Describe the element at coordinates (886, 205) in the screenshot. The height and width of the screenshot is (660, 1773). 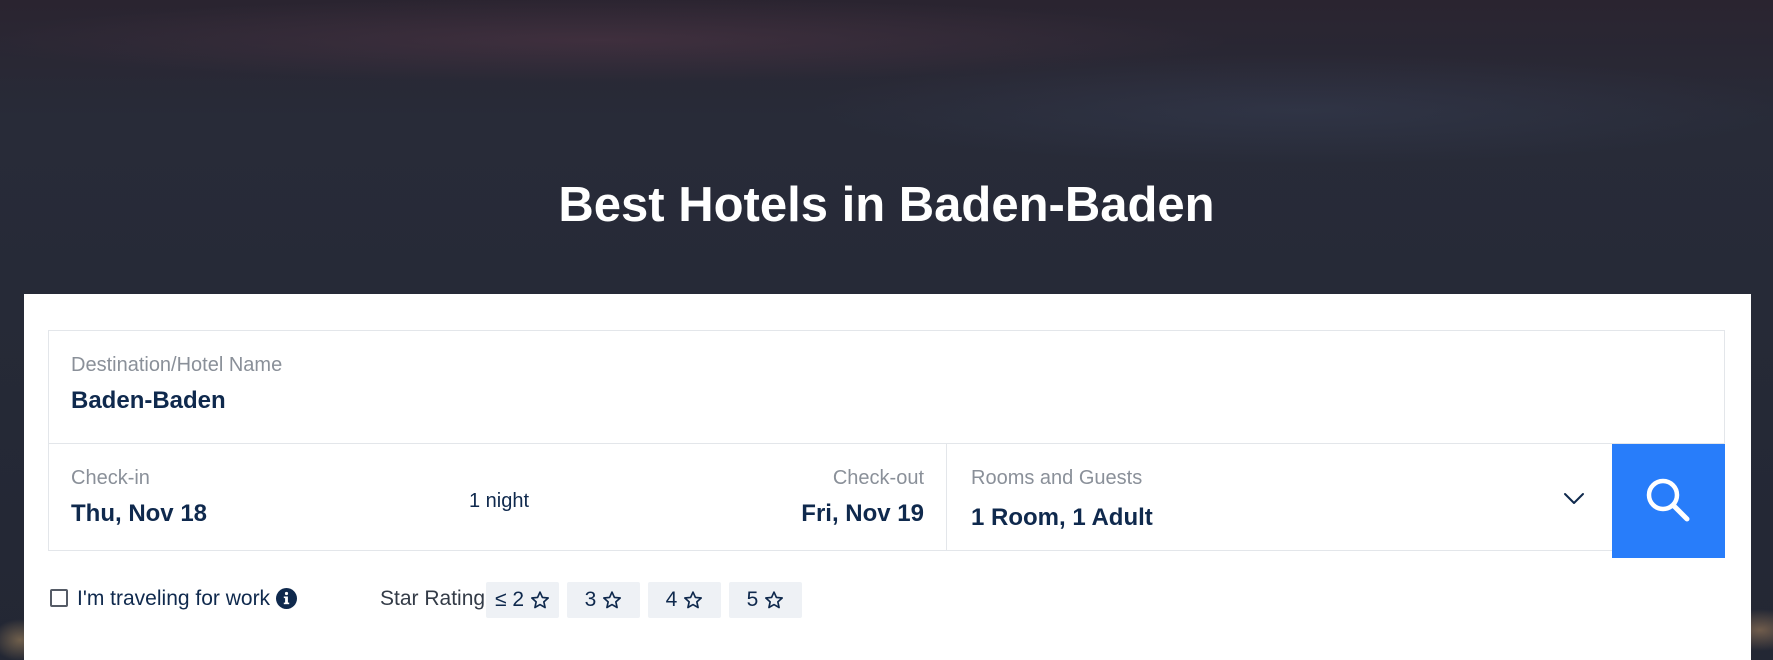
I see `page-title: Best Hotels in Baden-Baden` at that location.